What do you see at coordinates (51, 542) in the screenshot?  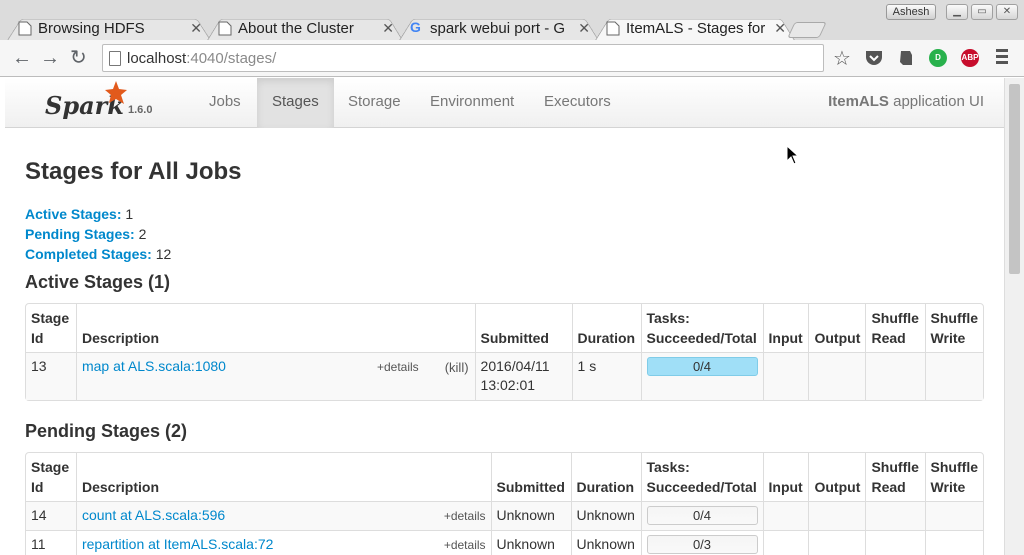 I see `stage-id: 11` at bounding box center [51, 542].